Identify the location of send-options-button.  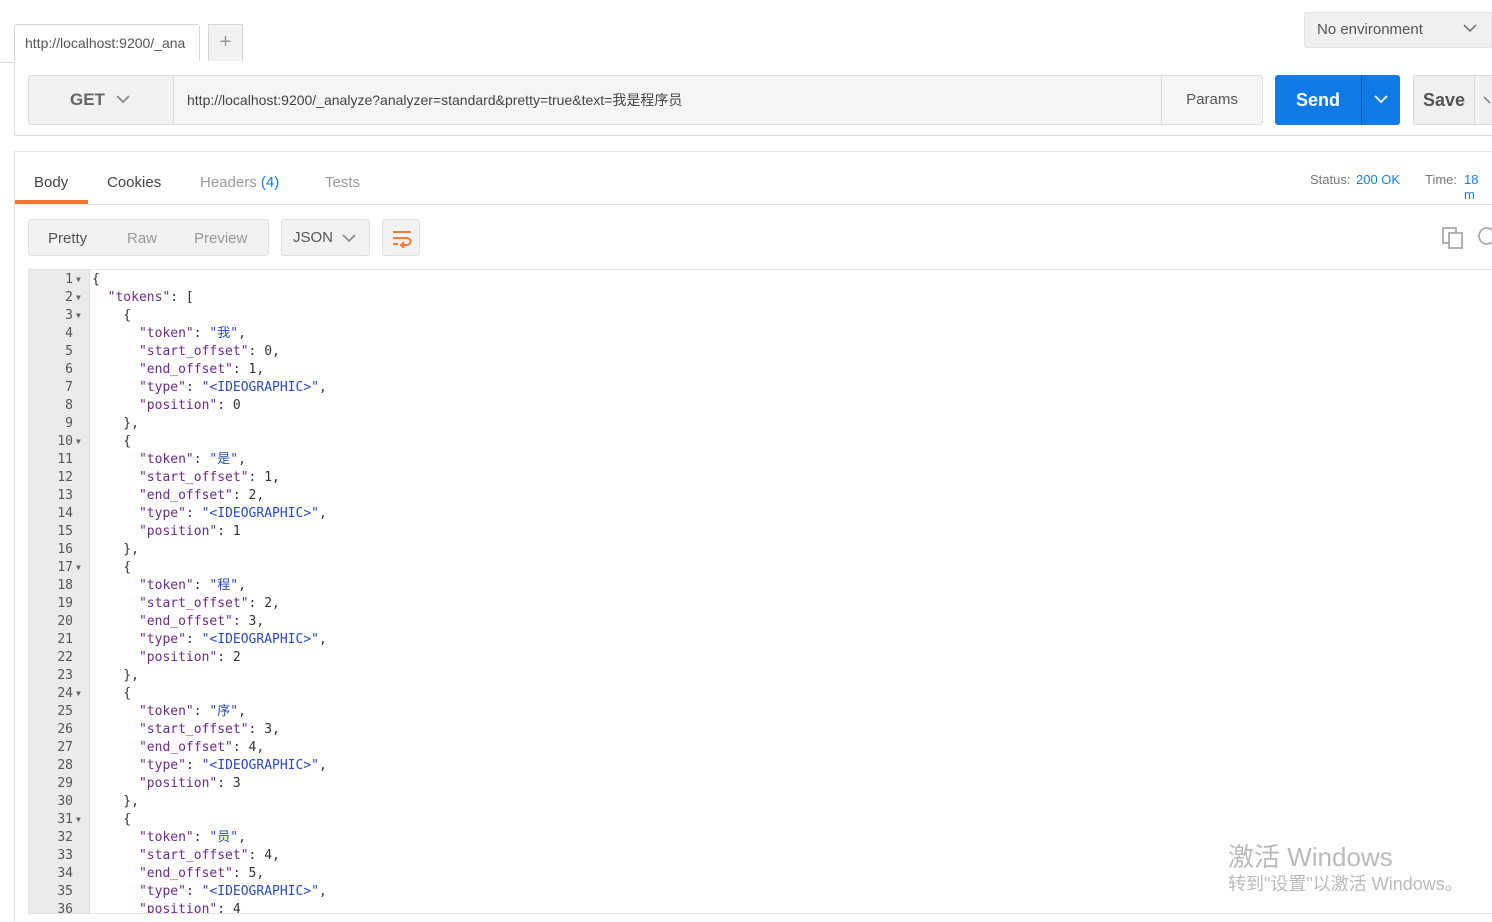
(1380, 100).